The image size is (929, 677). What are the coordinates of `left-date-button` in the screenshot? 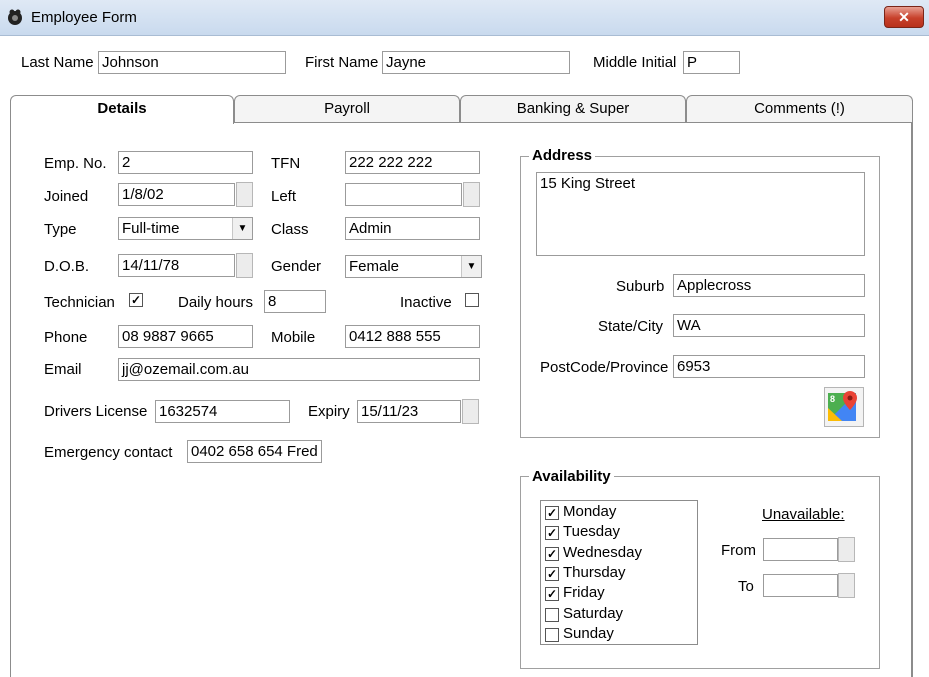 It's located at (471, 194).